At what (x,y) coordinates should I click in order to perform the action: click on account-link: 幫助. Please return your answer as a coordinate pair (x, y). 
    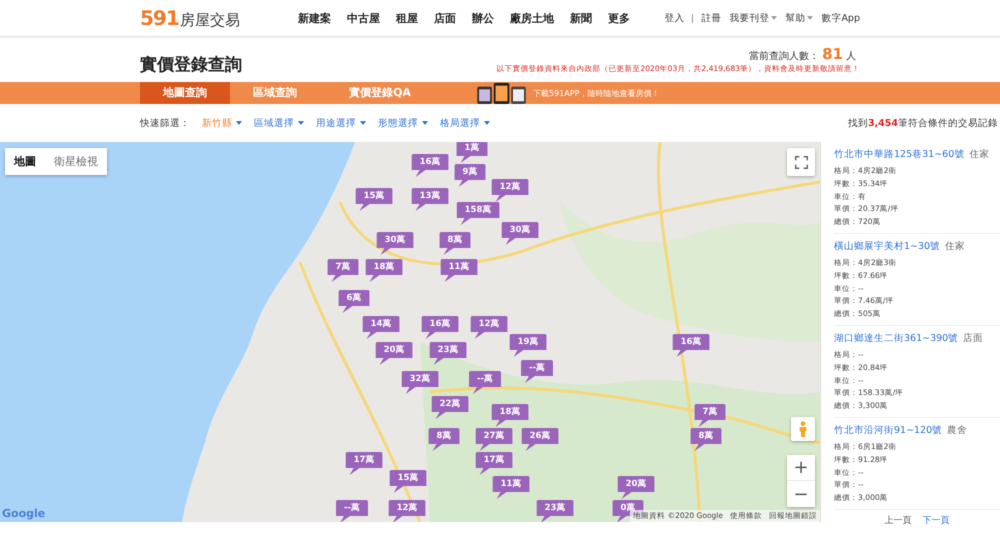
    Looking at the image, I should click on (799, 18).